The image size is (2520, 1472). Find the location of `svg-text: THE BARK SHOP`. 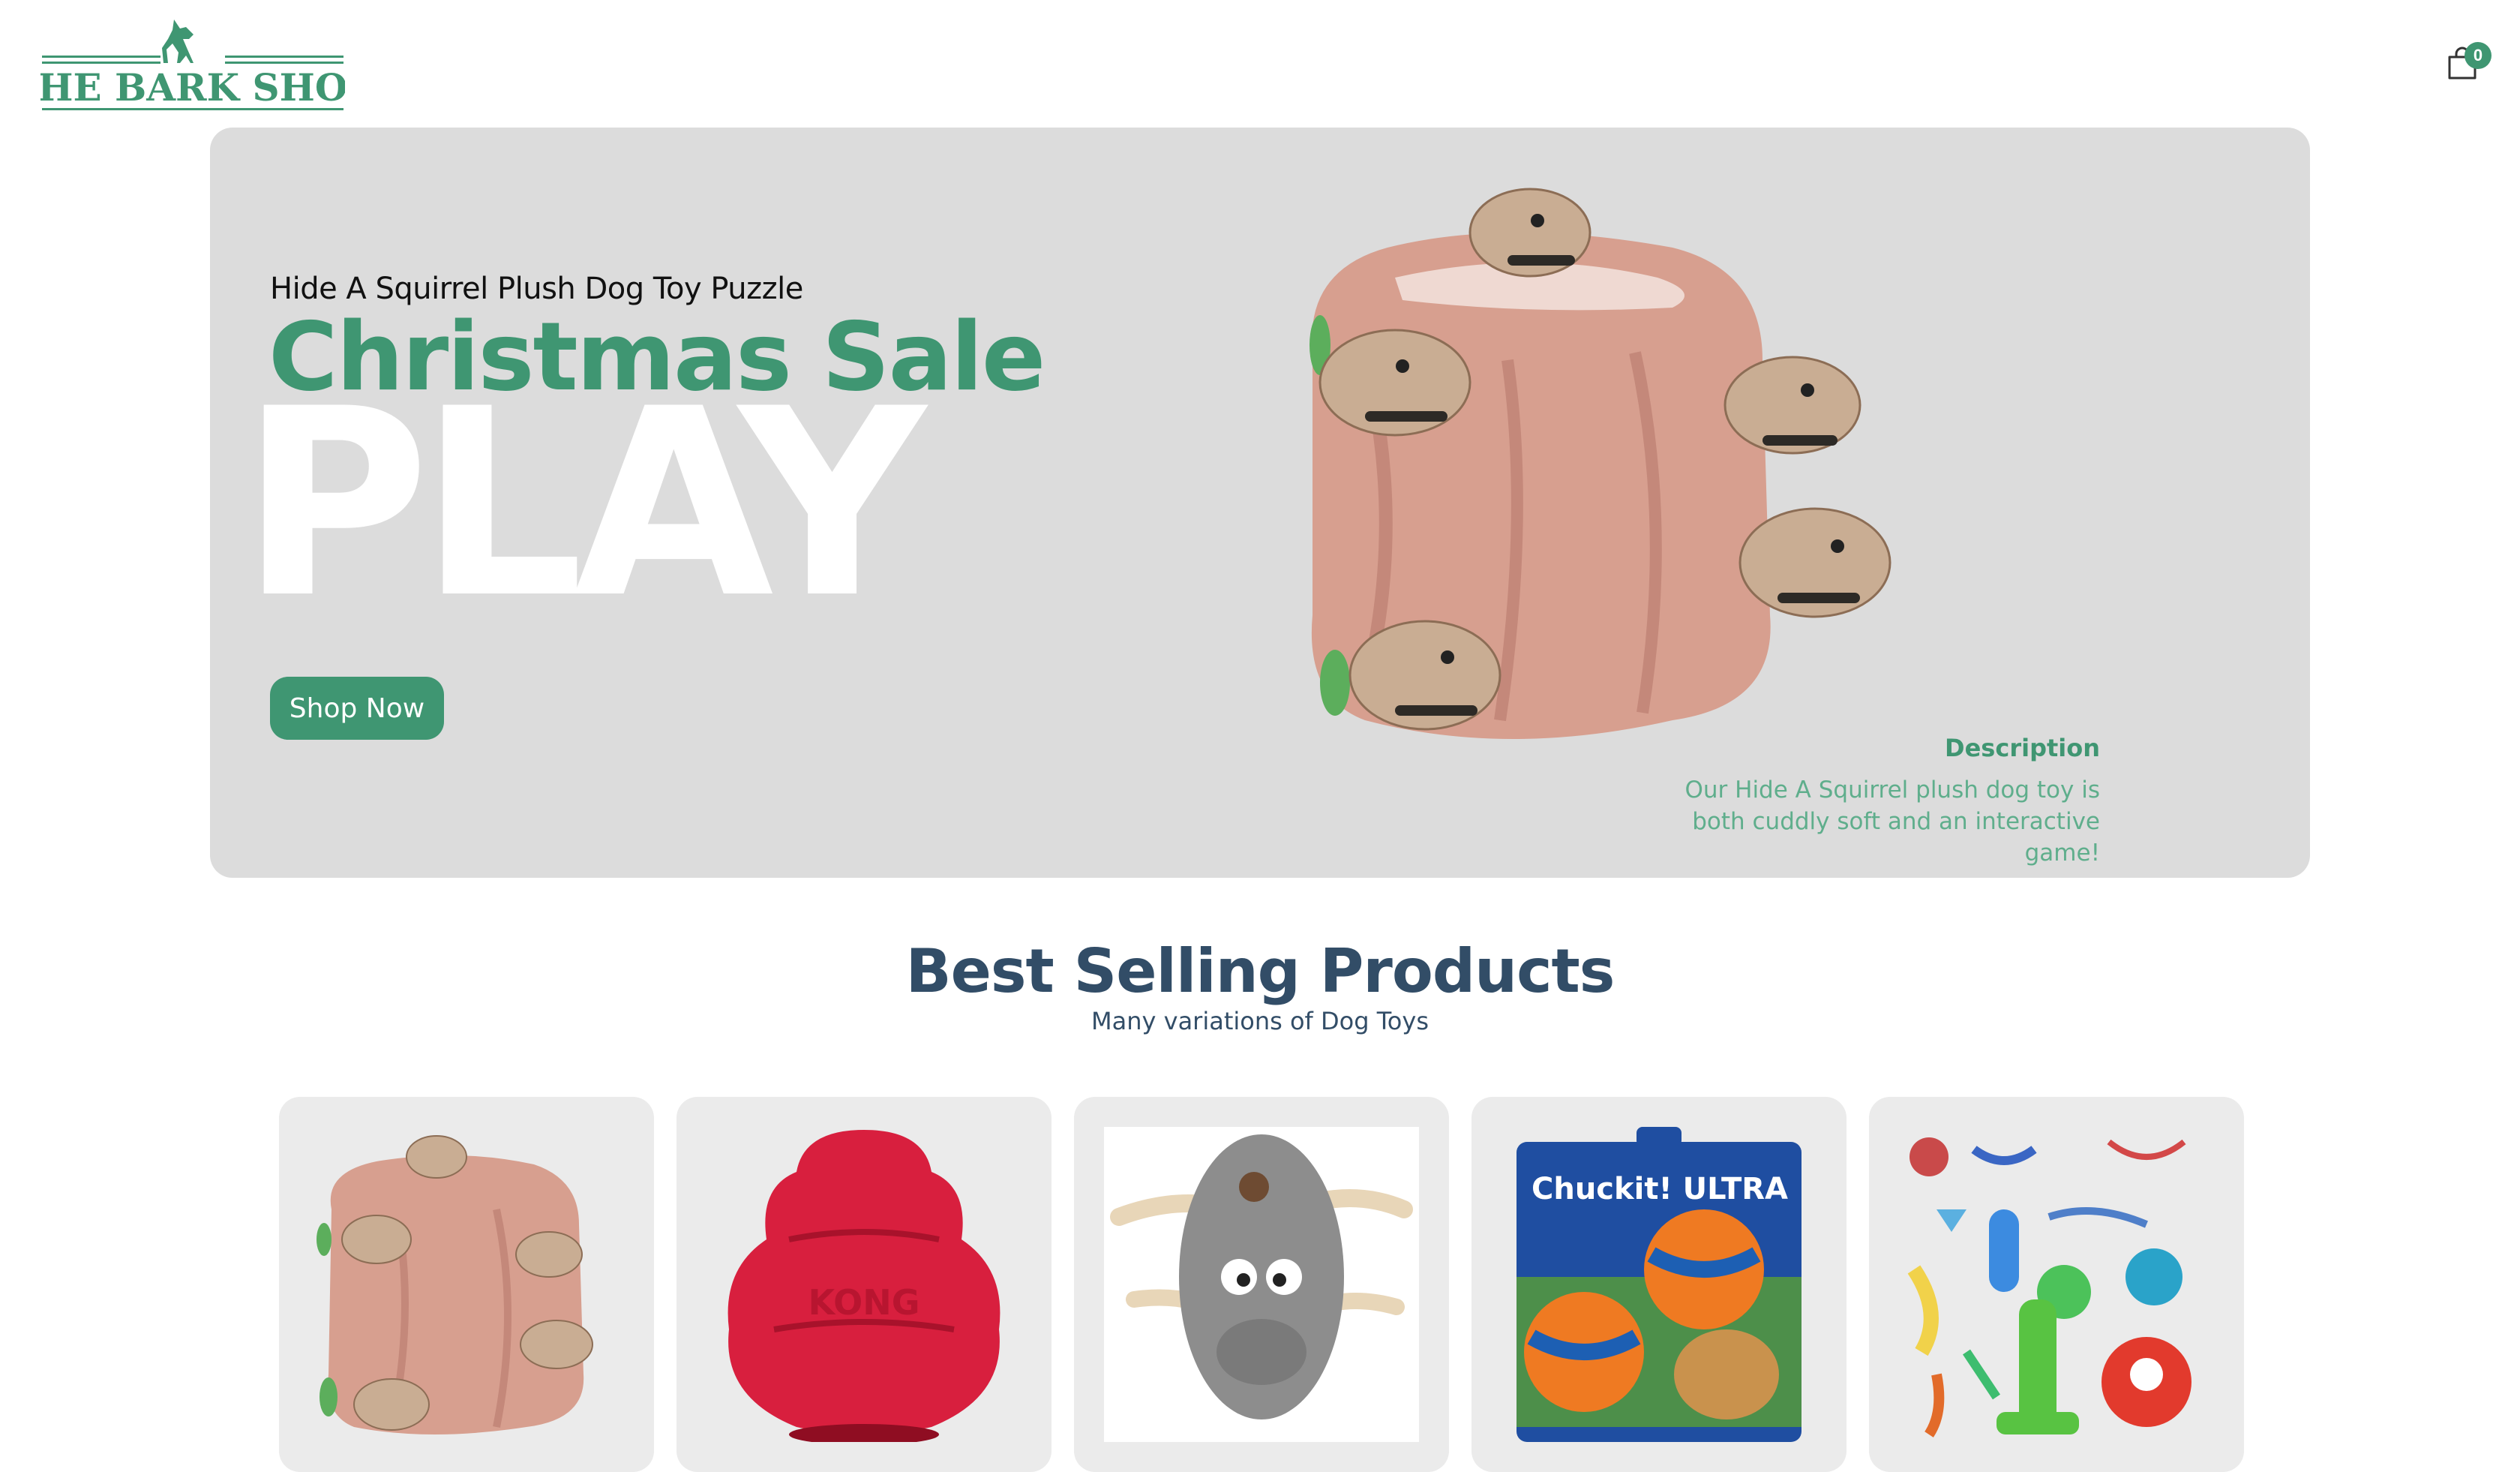

svg-text: THE BARK SHOP is located at coordinates (192, 87).